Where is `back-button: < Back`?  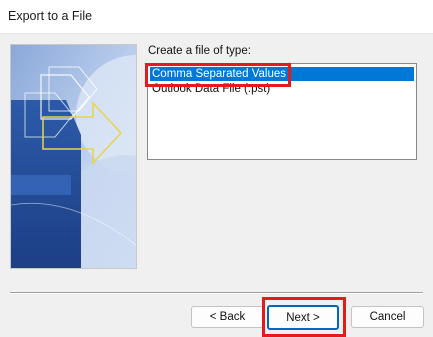 back-button: < Back is located at coordinates (227, 317).